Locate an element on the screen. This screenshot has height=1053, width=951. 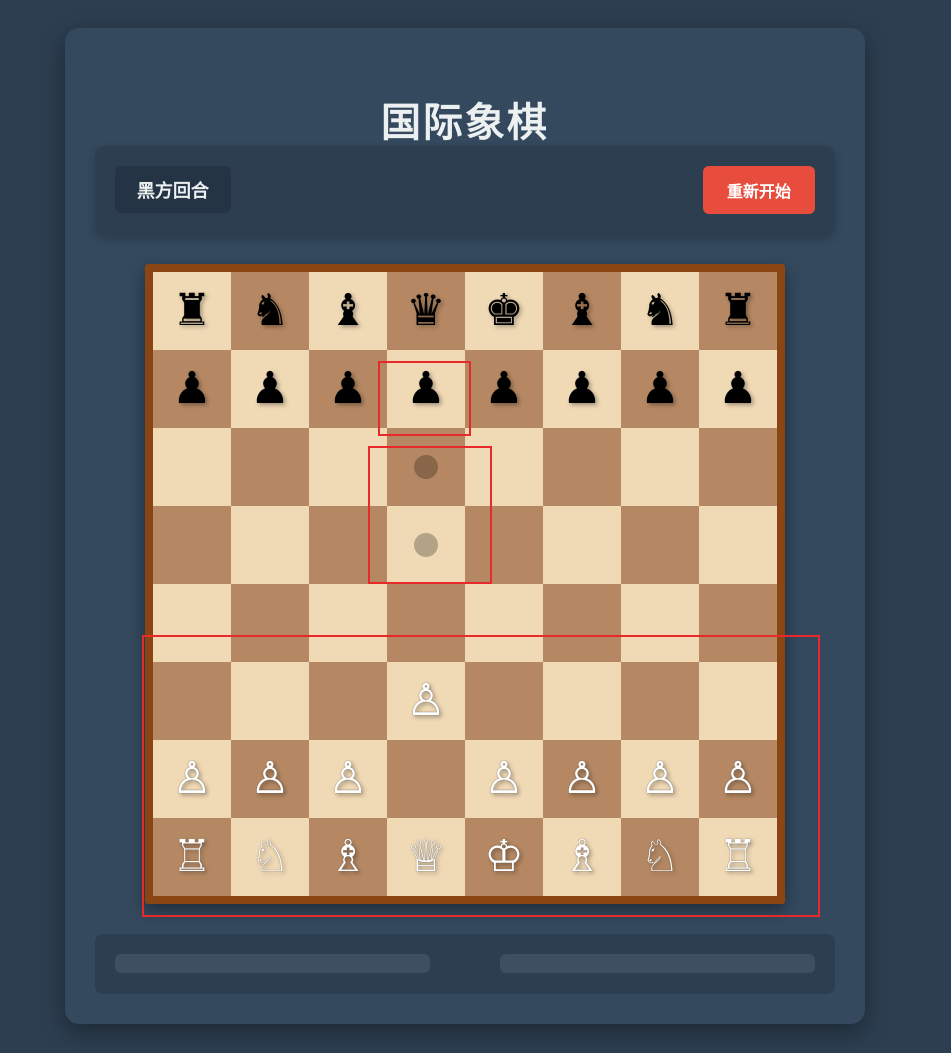
square-g7: ♟ is located at coordinates (660, 389).